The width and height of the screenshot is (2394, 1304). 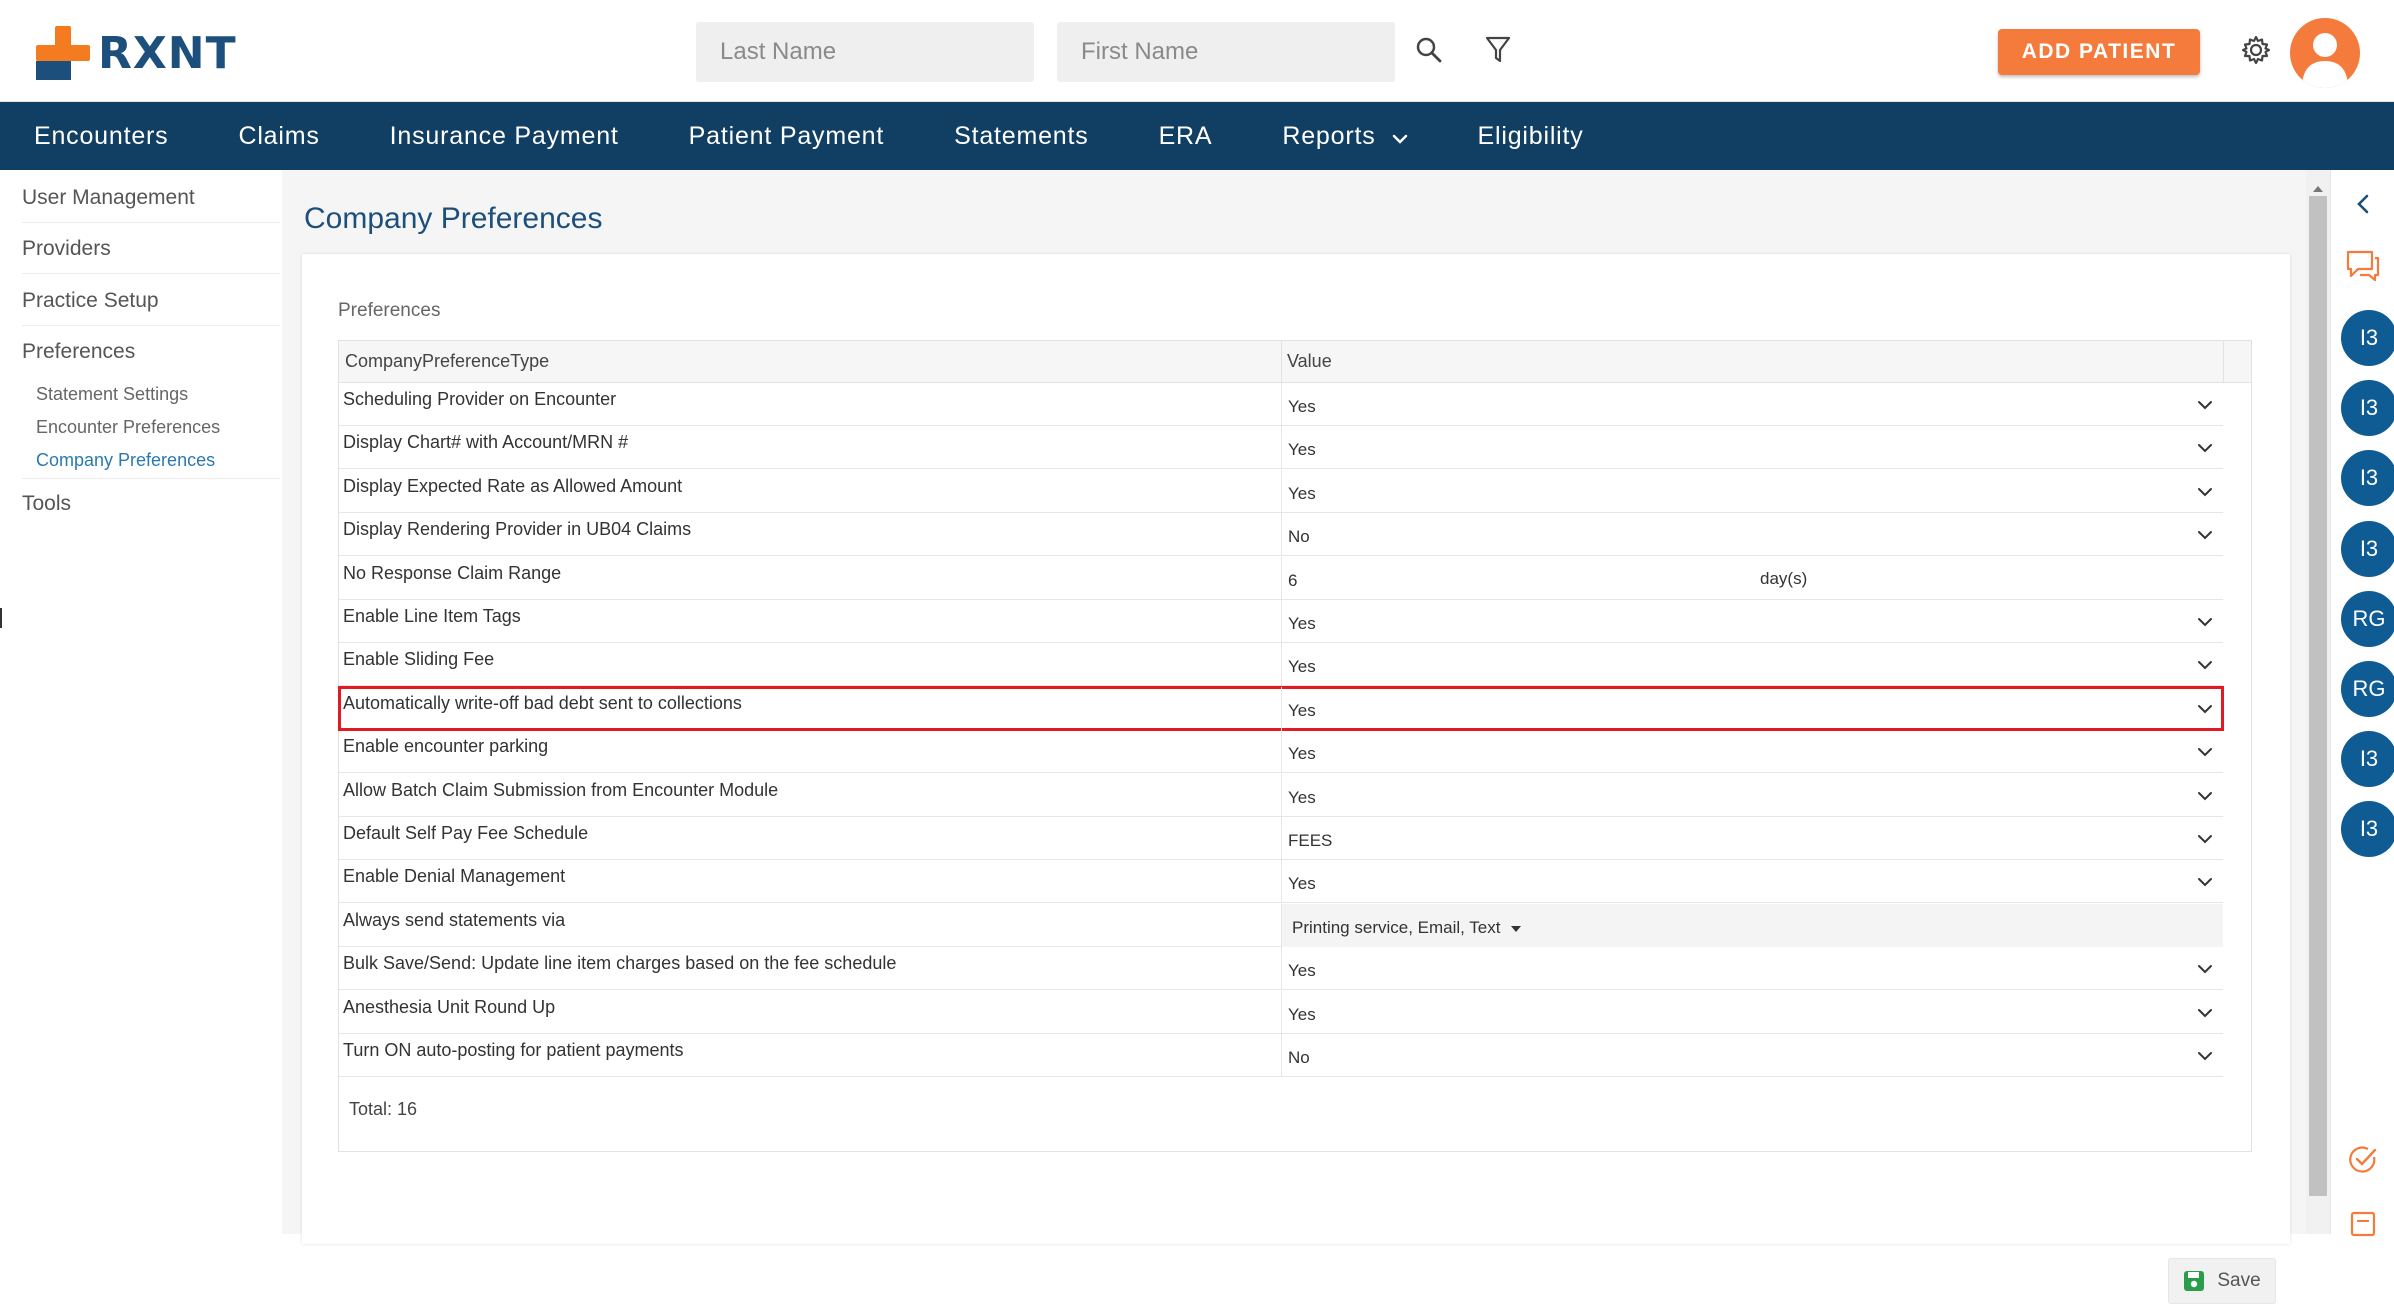 What do you see at coordinates (419, 659) in the screenshot?
I see `preference-type: Enable Sliding Fee` at bounding box center [419, 659].